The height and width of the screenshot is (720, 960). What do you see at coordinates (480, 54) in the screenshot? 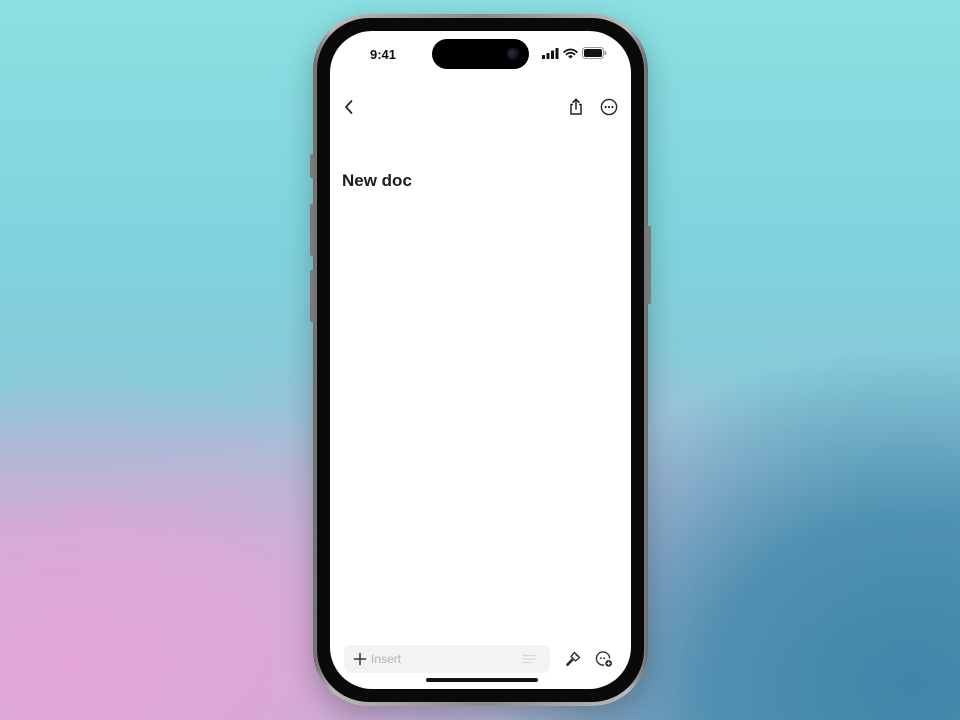
I see `dynamic-island` at bounding box center [480, 54].